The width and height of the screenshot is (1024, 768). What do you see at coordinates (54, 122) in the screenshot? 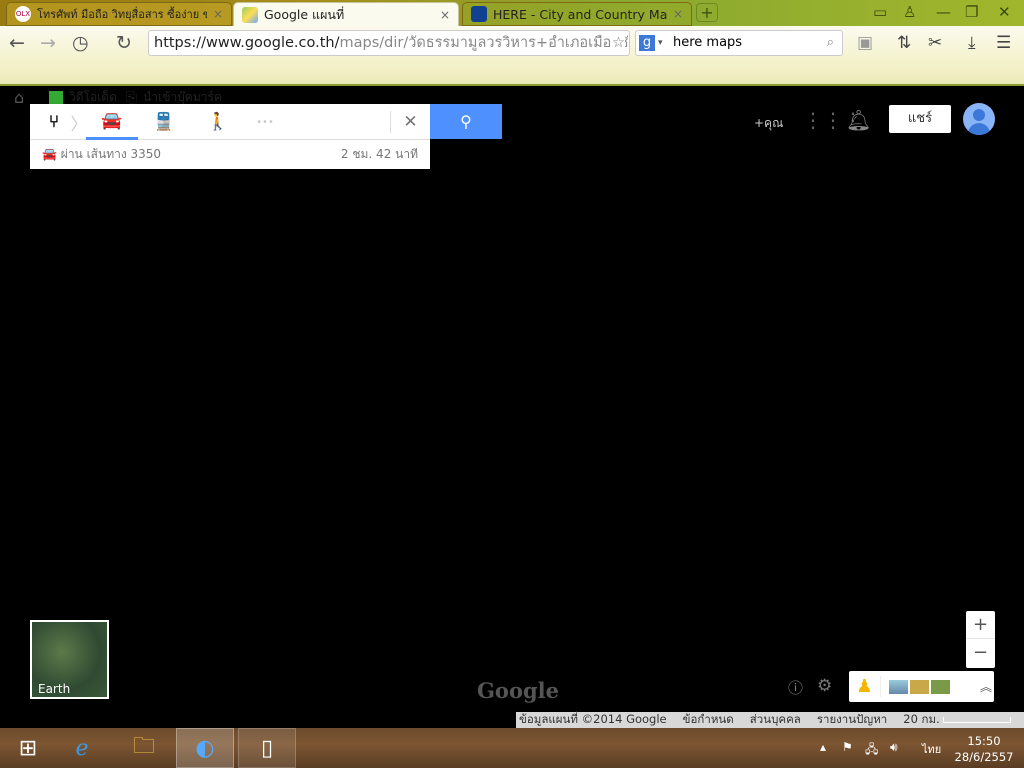
I see `directions-icon: ⑂` at bounding box center [54, 122].